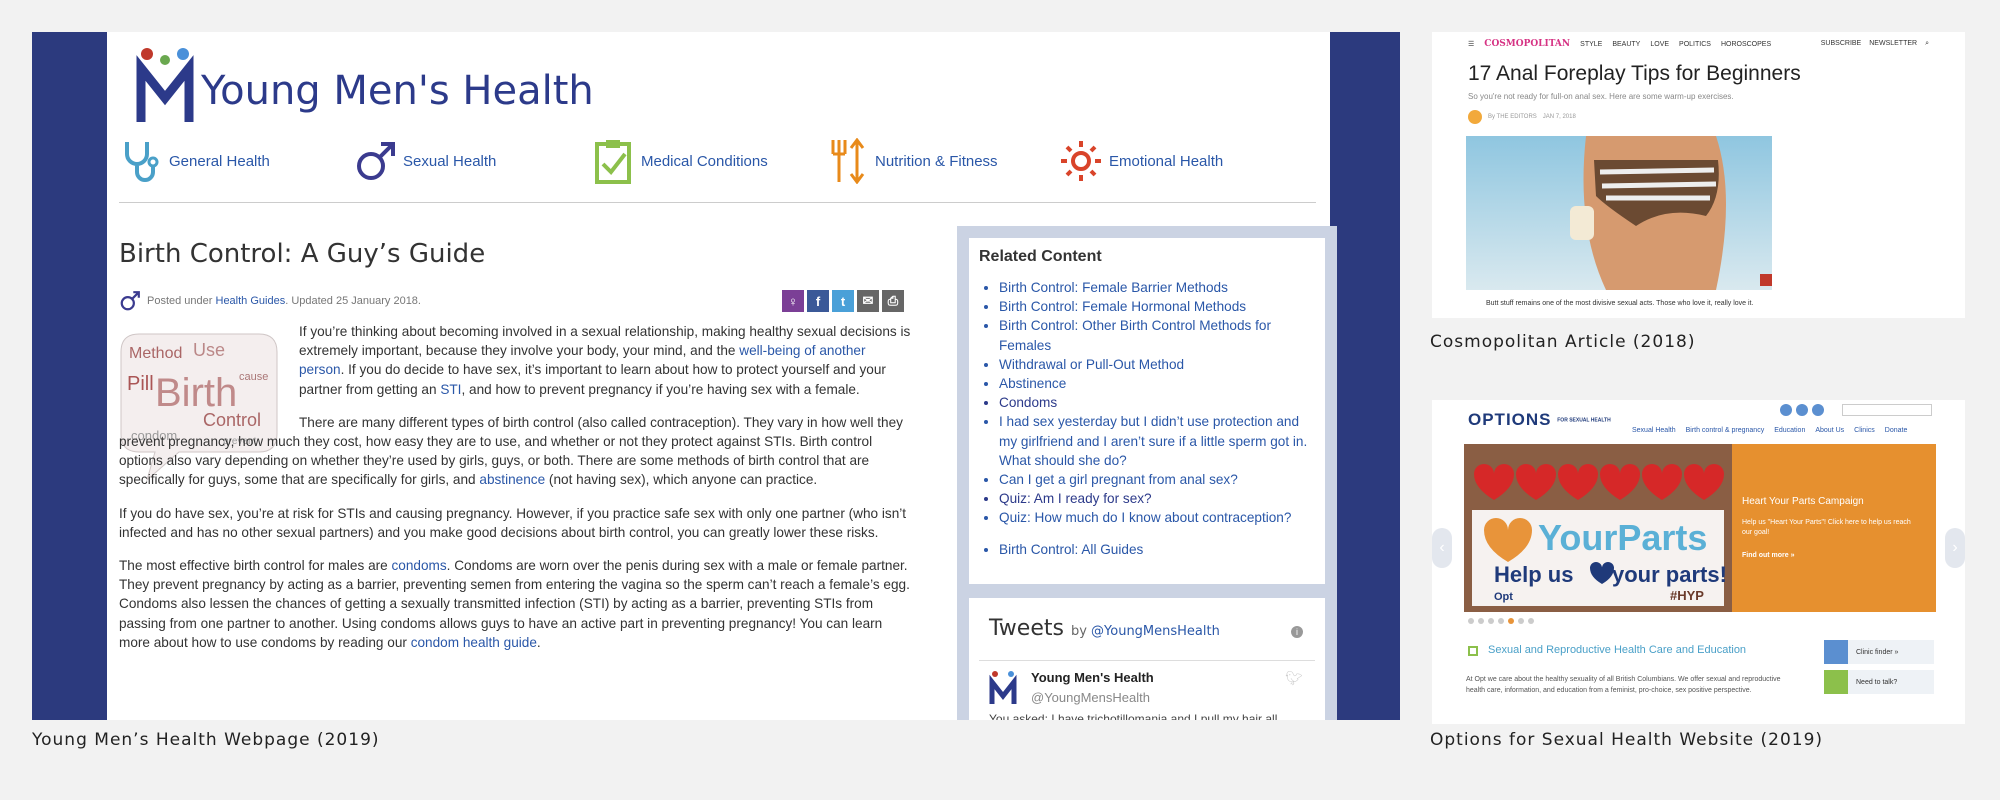  I want to click on nav-nutrition-fitness: Nutrition & Fitness, so click(912, 161).